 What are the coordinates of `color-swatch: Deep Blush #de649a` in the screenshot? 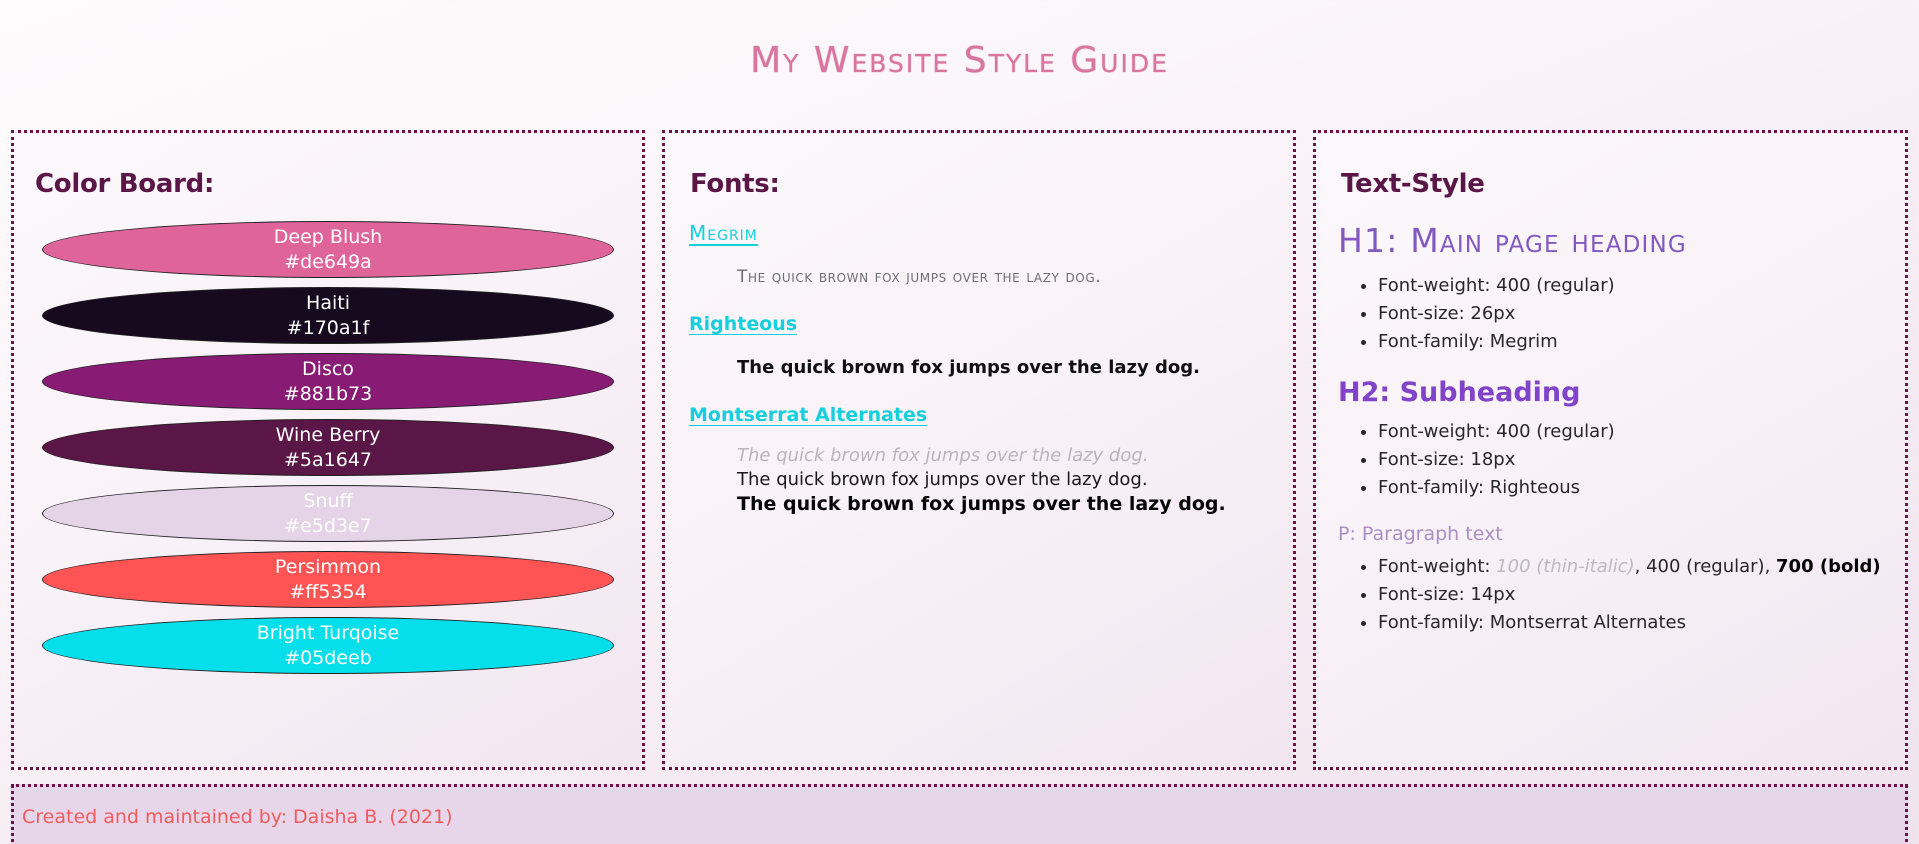 It's located at (328, 250).